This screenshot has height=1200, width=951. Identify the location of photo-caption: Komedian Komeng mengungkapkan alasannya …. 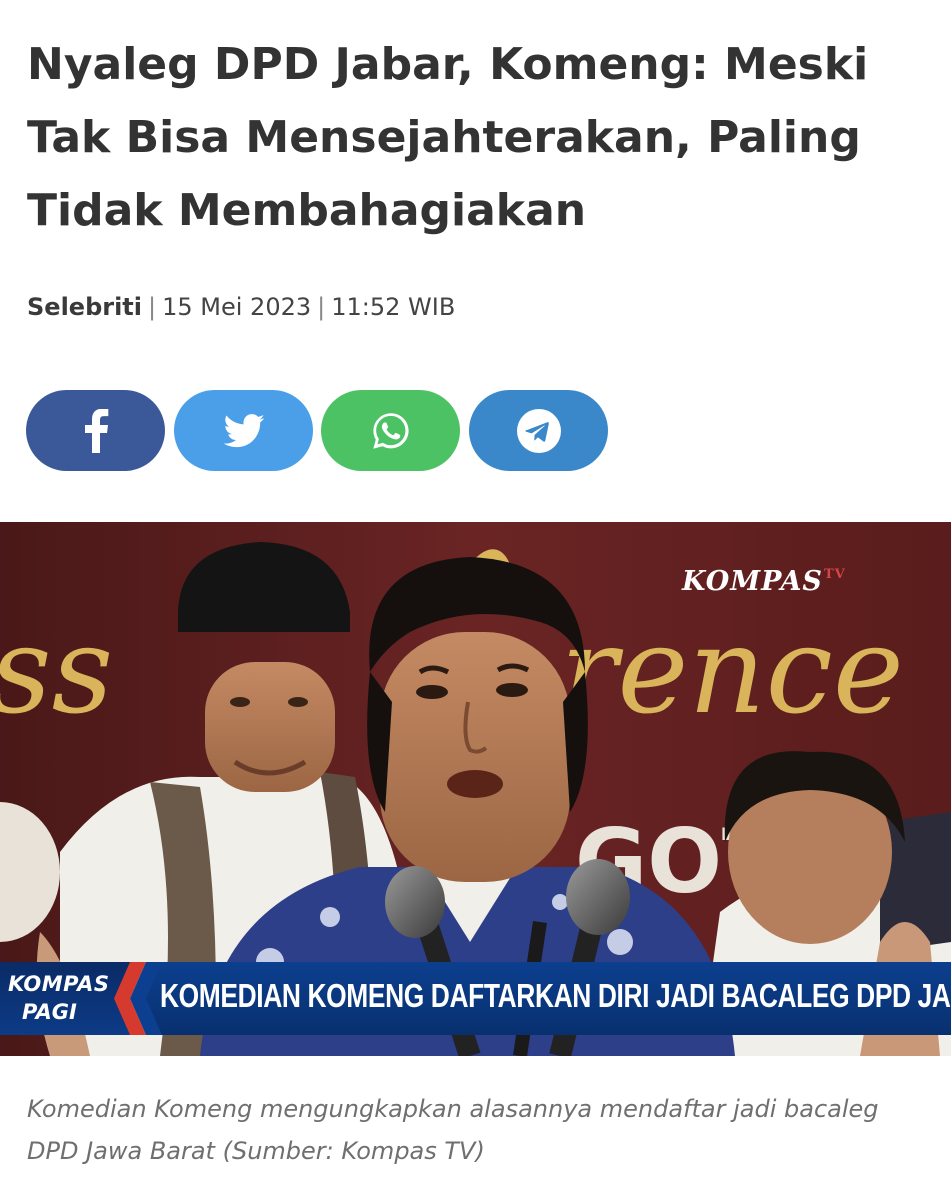
(453, 1130).